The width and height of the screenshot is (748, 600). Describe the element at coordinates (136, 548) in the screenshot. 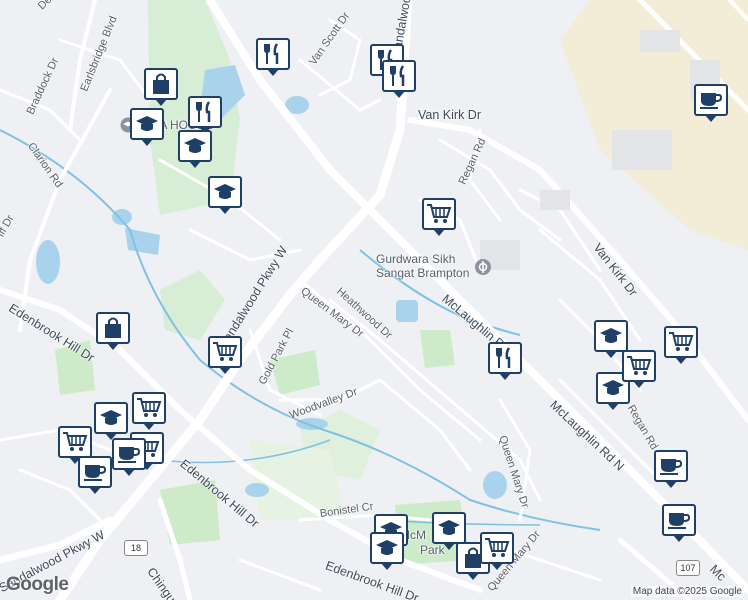

I see `route-18-shield: 18` at that location.